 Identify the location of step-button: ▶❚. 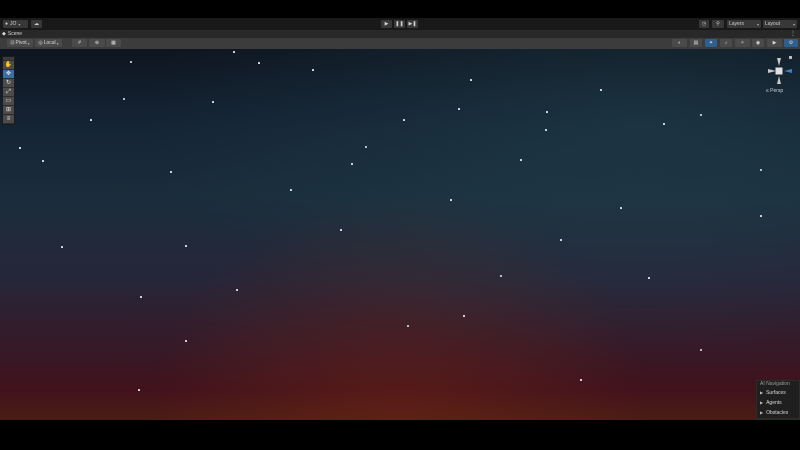
(412, 24).